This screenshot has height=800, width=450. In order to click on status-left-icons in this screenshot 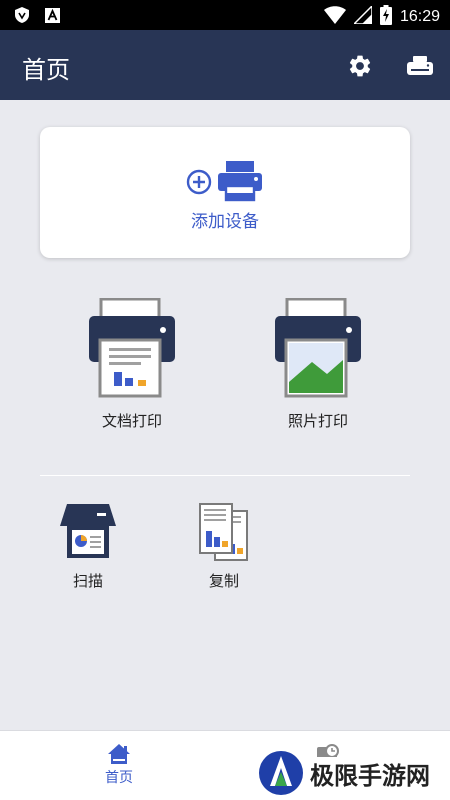, I will do `click(37, 15)`.